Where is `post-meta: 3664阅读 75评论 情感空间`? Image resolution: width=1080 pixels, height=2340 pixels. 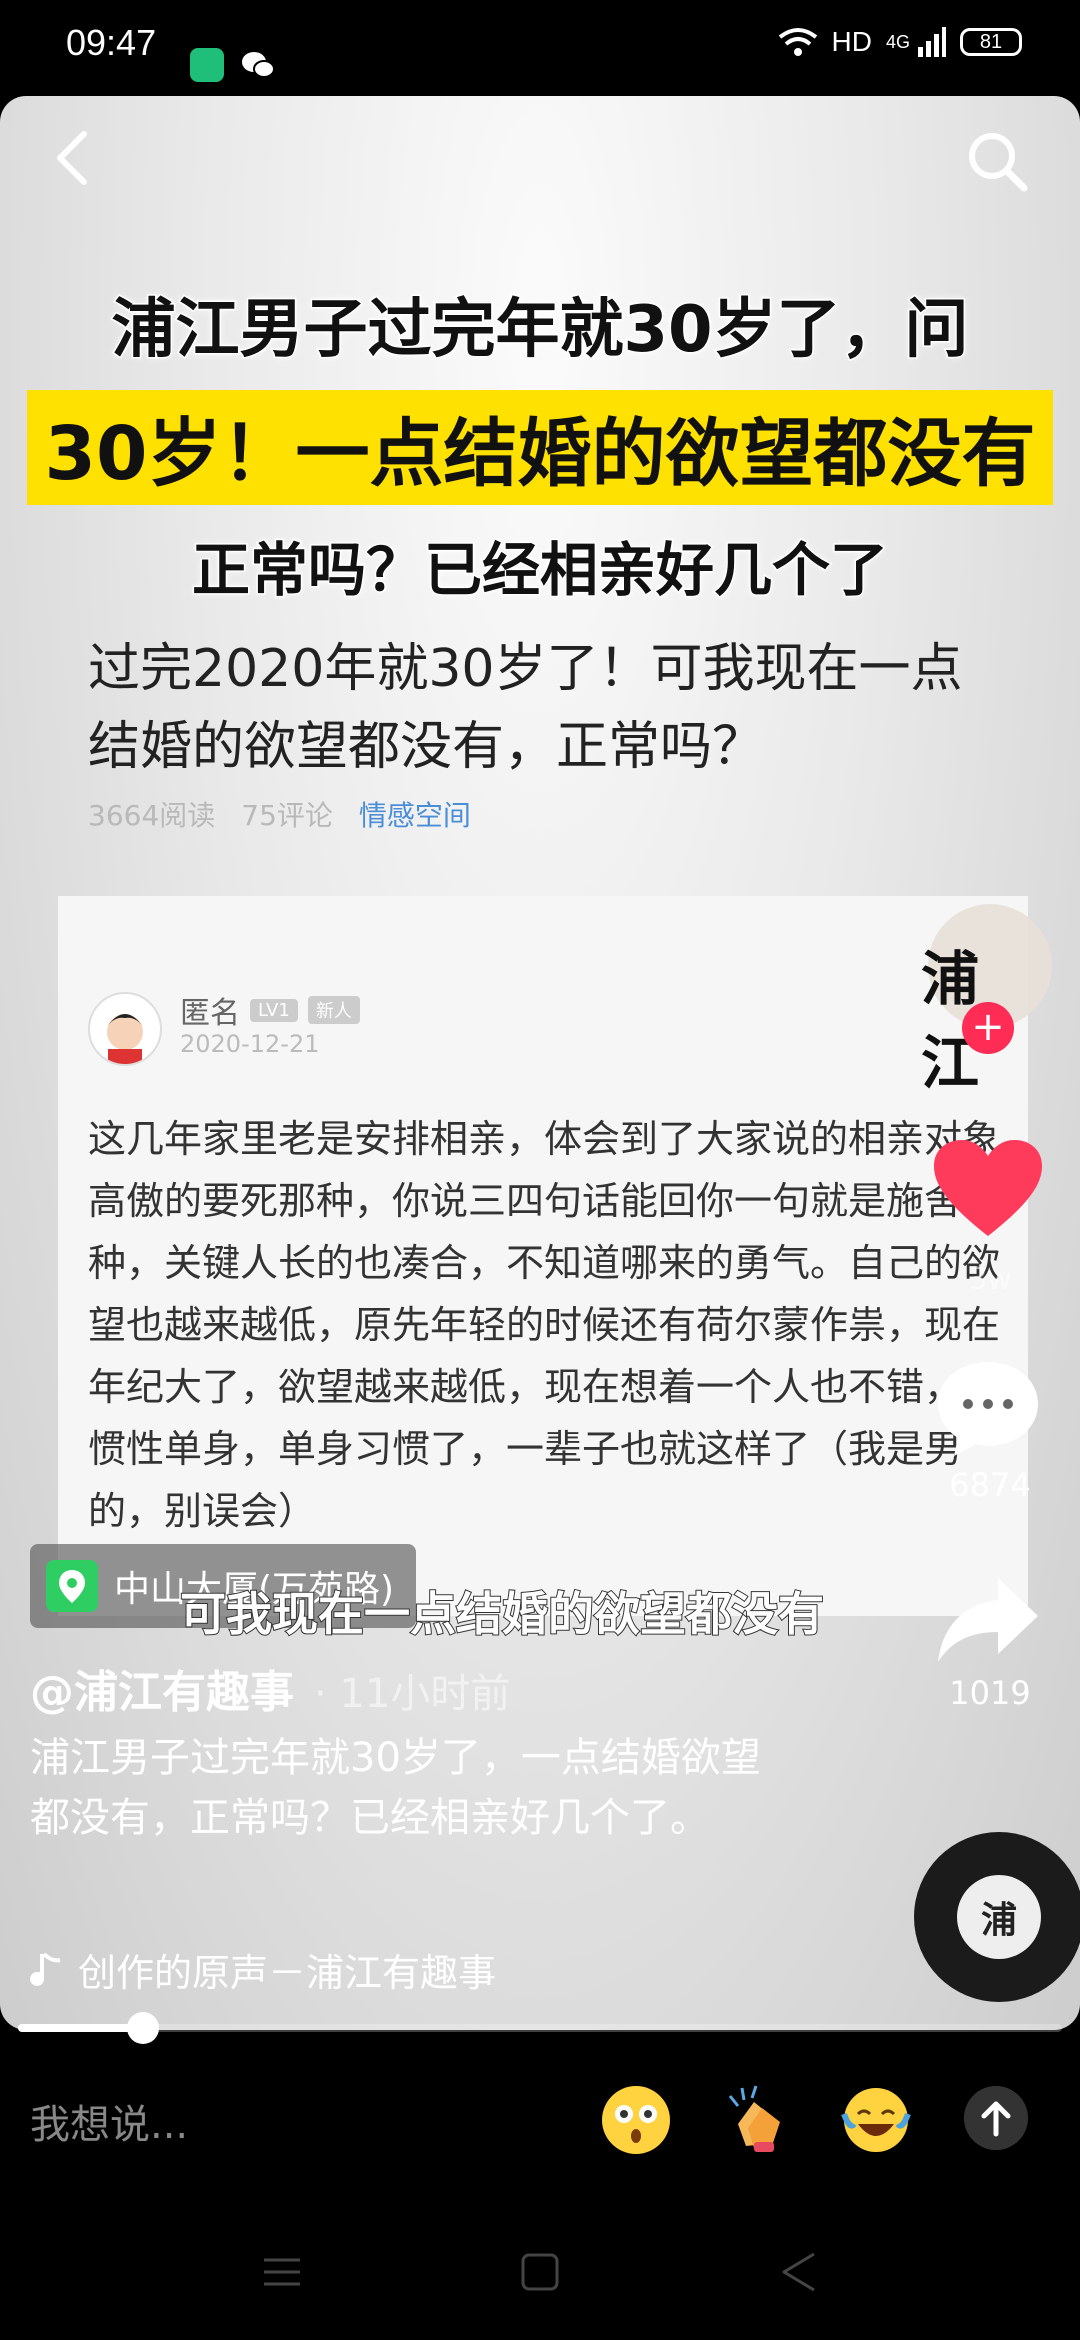 post-meta: 3664阅读 75评论 情感空间 is located at coordinates (279, 814).